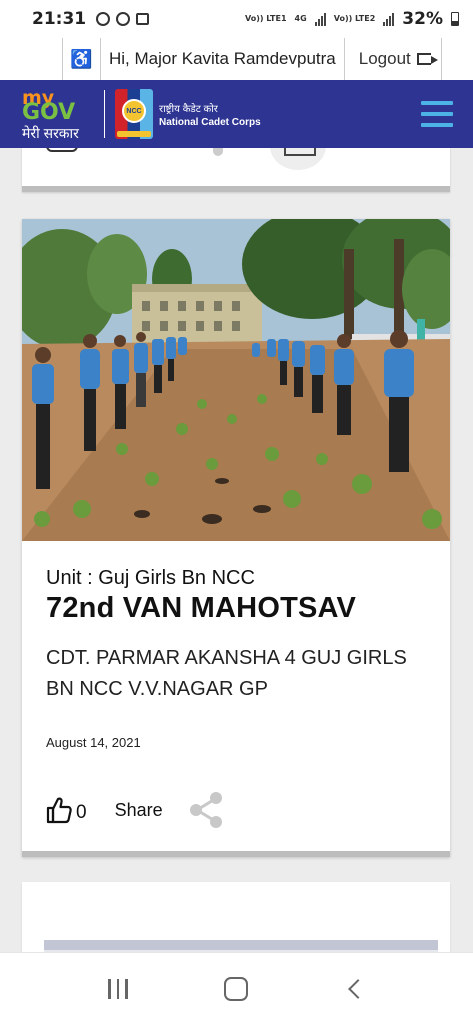 This screenshot has width=473, height=1024. Describe the element at coordinates (357, 988) in the screenshot. I see `back-icon` at that location.